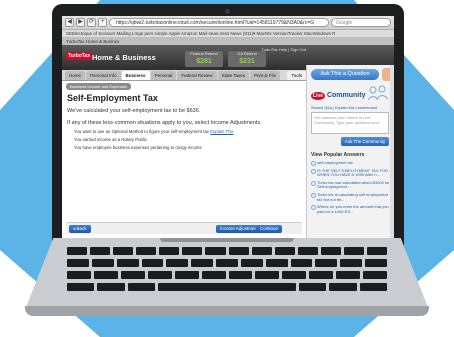 This screenshot has height=337, width=454. Describe the element at coordinates (338, 155) in the screenshot. I see `popular-answers-title: View Popular Answers` at that location.